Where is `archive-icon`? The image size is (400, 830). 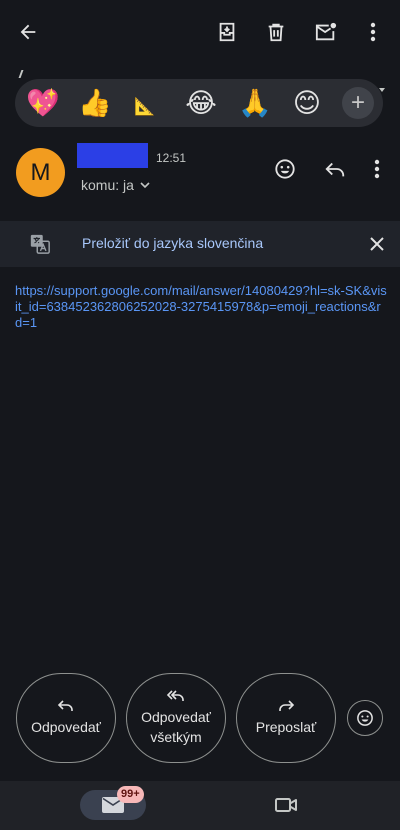 archive-icon is located at coordinates (227, 32).